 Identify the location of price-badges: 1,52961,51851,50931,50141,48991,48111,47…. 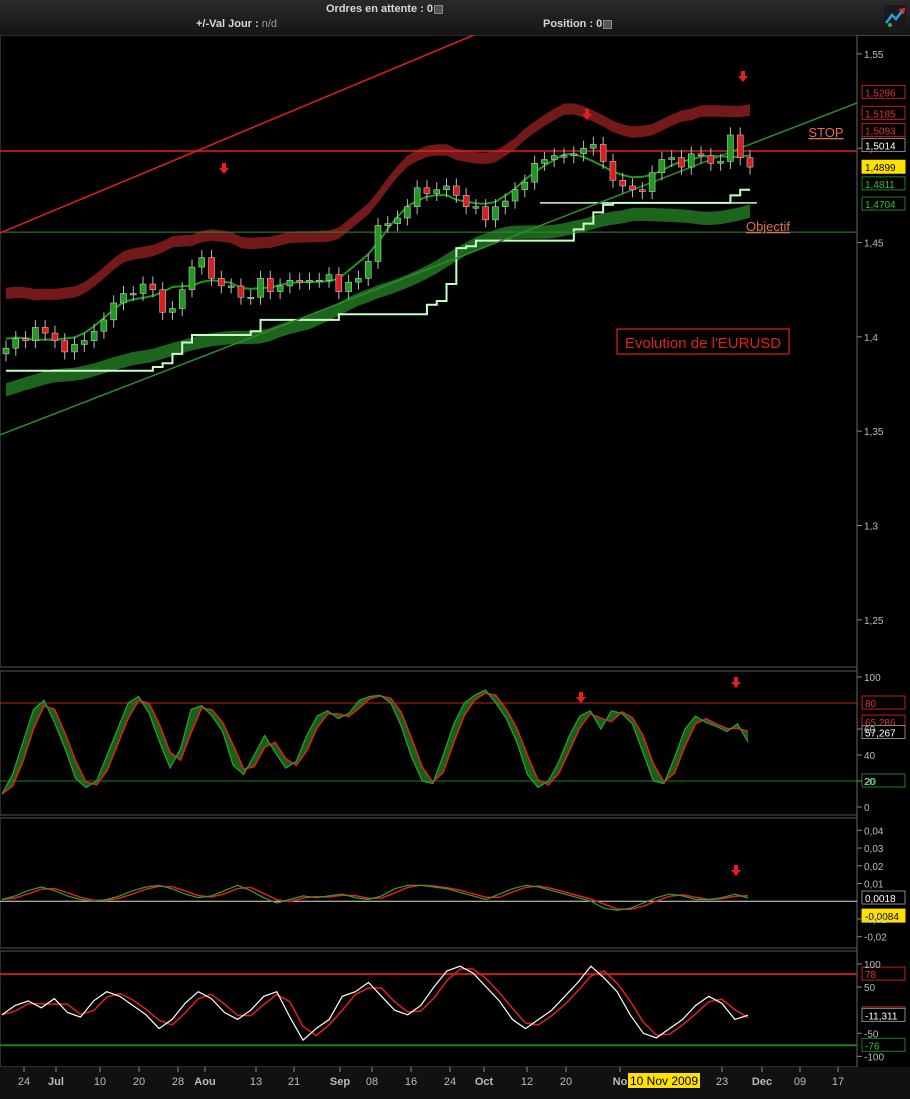
(883, 568).